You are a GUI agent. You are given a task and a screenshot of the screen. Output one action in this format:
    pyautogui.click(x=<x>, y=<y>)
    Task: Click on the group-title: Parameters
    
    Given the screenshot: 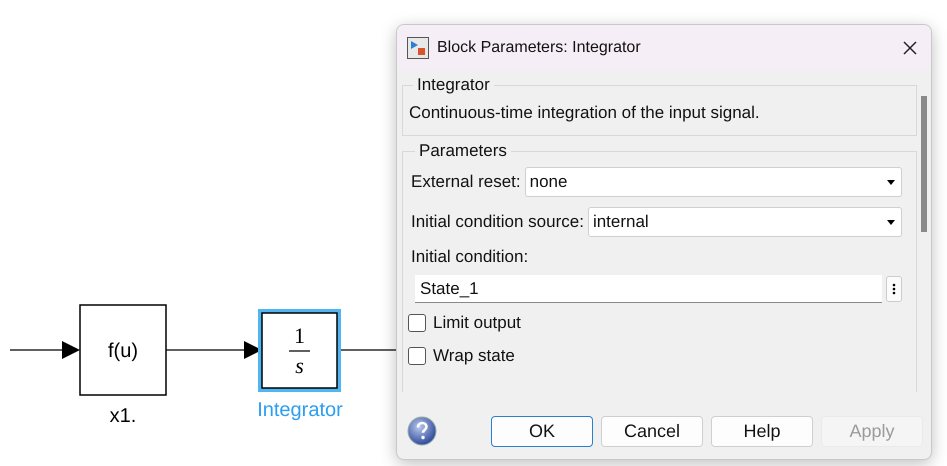 What is the action you would take?
    pyautogui.click(x=463, y=151)
    